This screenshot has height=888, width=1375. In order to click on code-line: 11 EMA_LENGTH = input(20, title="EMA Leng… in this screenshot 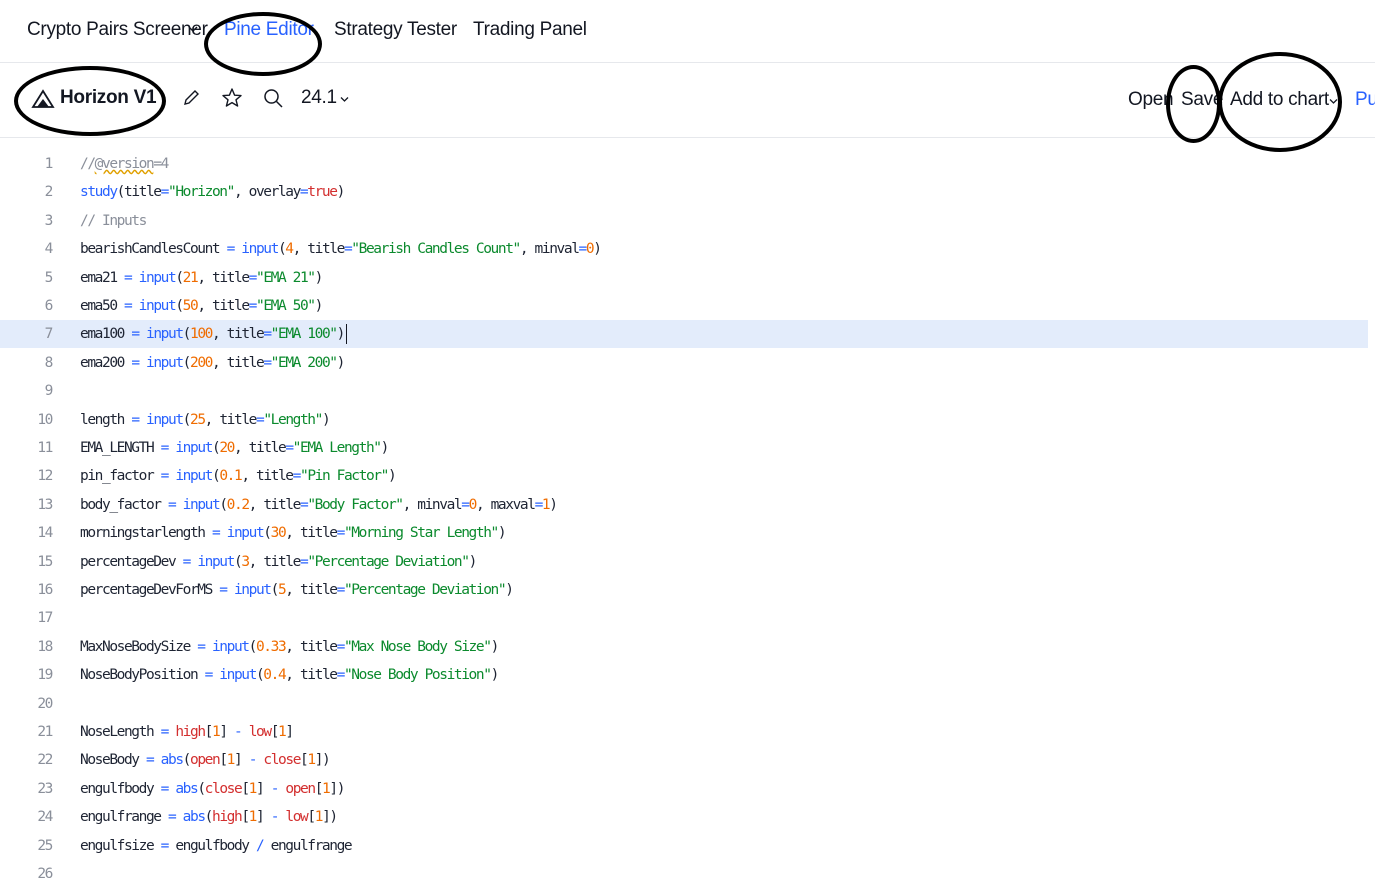, I will do `click(684, 448)`.